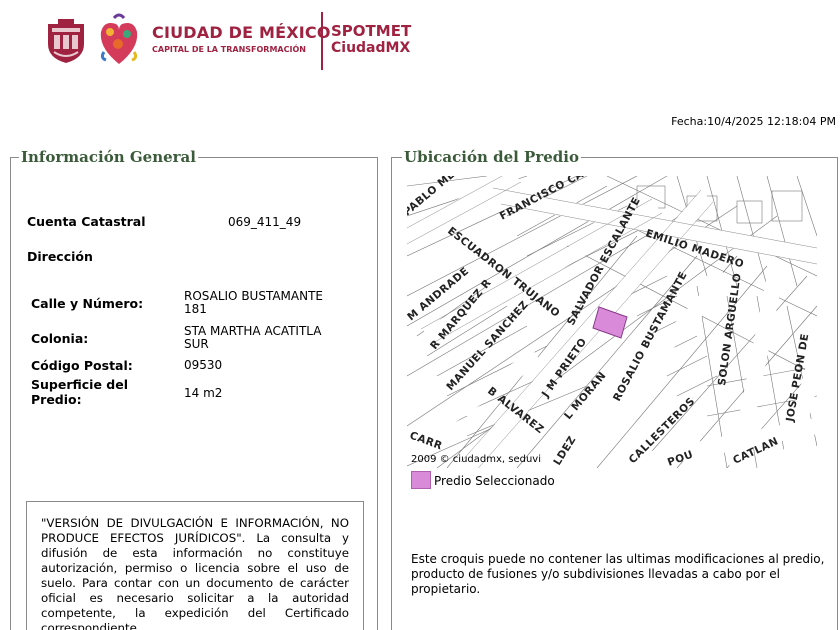 The image size is (840, 630). What do you see at coordinates (491, 157) in the screenshot?
I see `ubicacion-title: Ubicación del Predio` at bounding box center [491, 157].